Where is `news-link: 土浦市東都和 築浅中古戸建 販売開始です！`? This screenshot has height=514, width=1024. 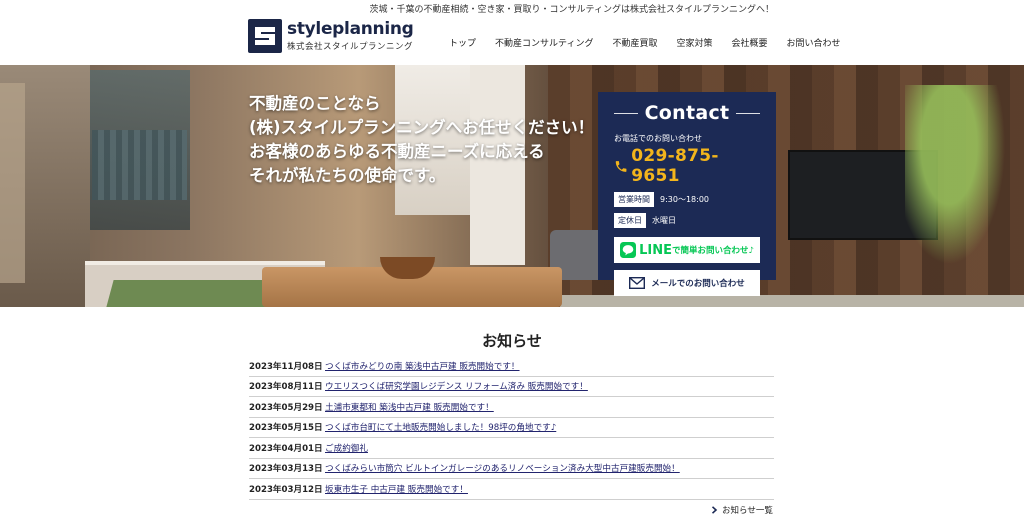 news-link: 土浦市東都和 築浅中古戸建 販売開始です！ is located at coordinates (409, 407).